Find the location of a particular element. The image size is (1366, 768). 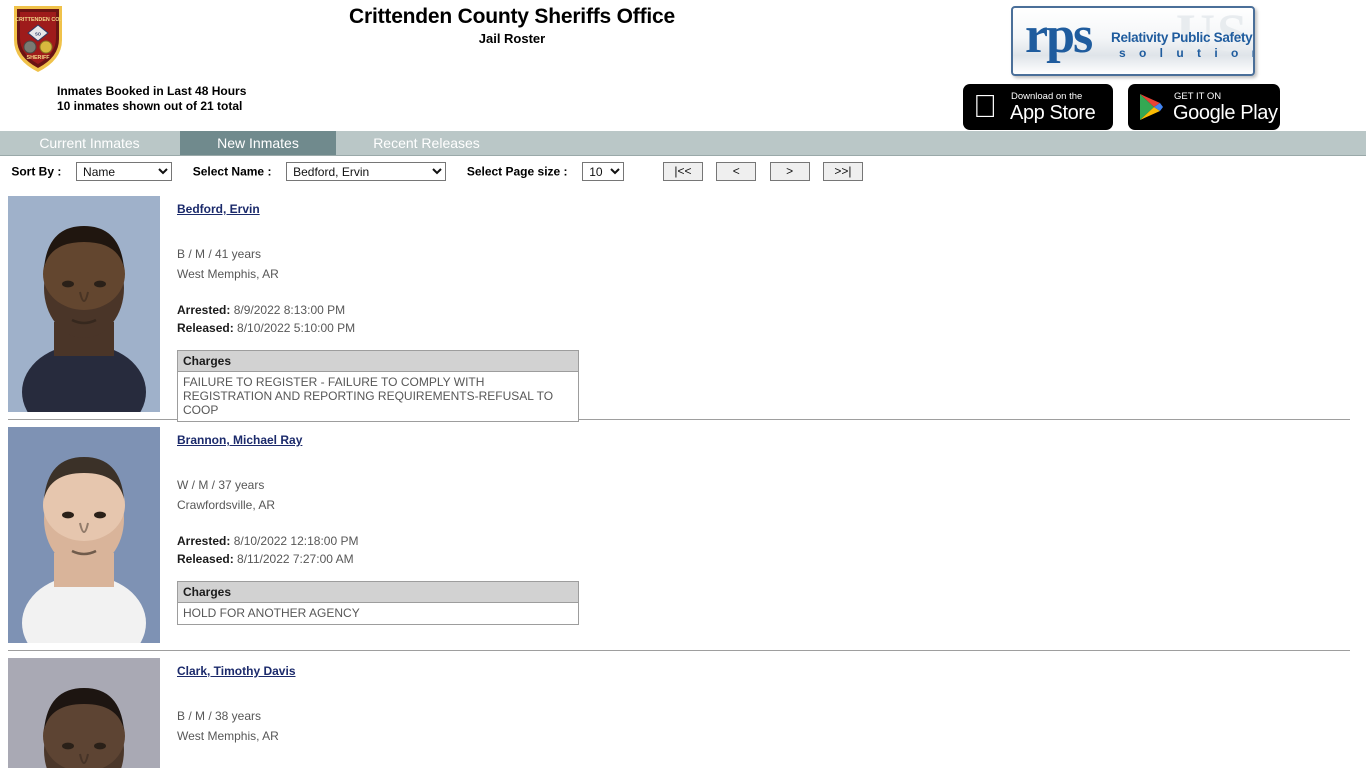

released-row: Released: 8/11/2022 7:27:00 AM is located at coordinates (766, 559).